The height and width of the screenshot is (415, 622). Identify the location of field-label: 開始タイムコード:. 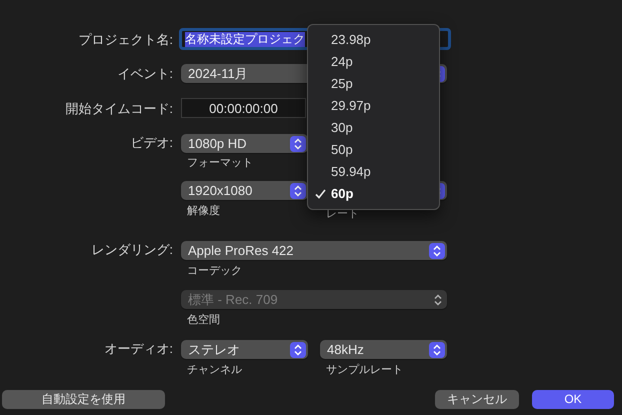
(119, 108).